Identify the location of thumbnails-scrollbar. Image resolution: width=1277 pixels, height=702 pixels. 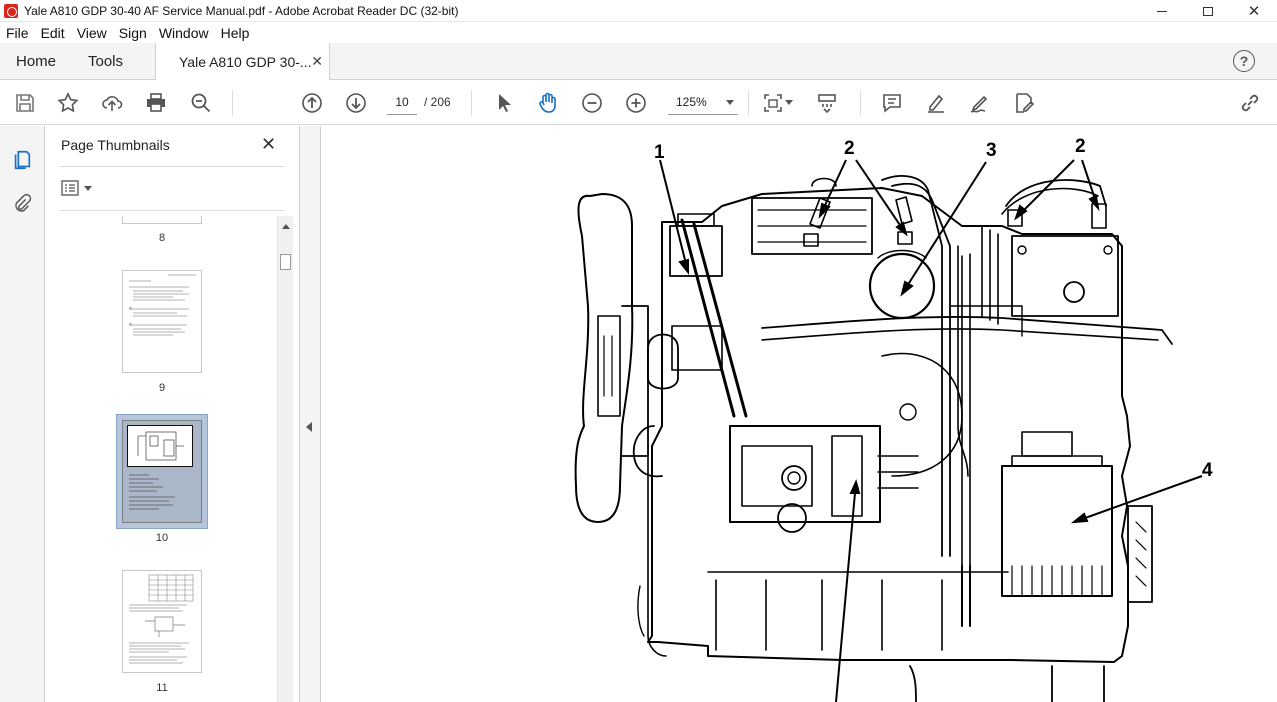
(285, 459).